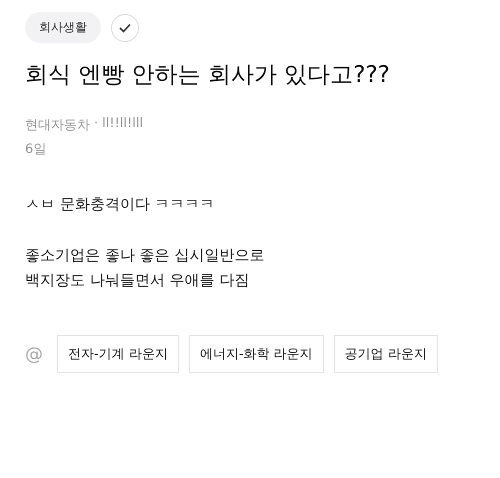 The height and width of the screenshot is (478, 500). I want to click on author-name: ll!!ll!lll, so click(123, 124).